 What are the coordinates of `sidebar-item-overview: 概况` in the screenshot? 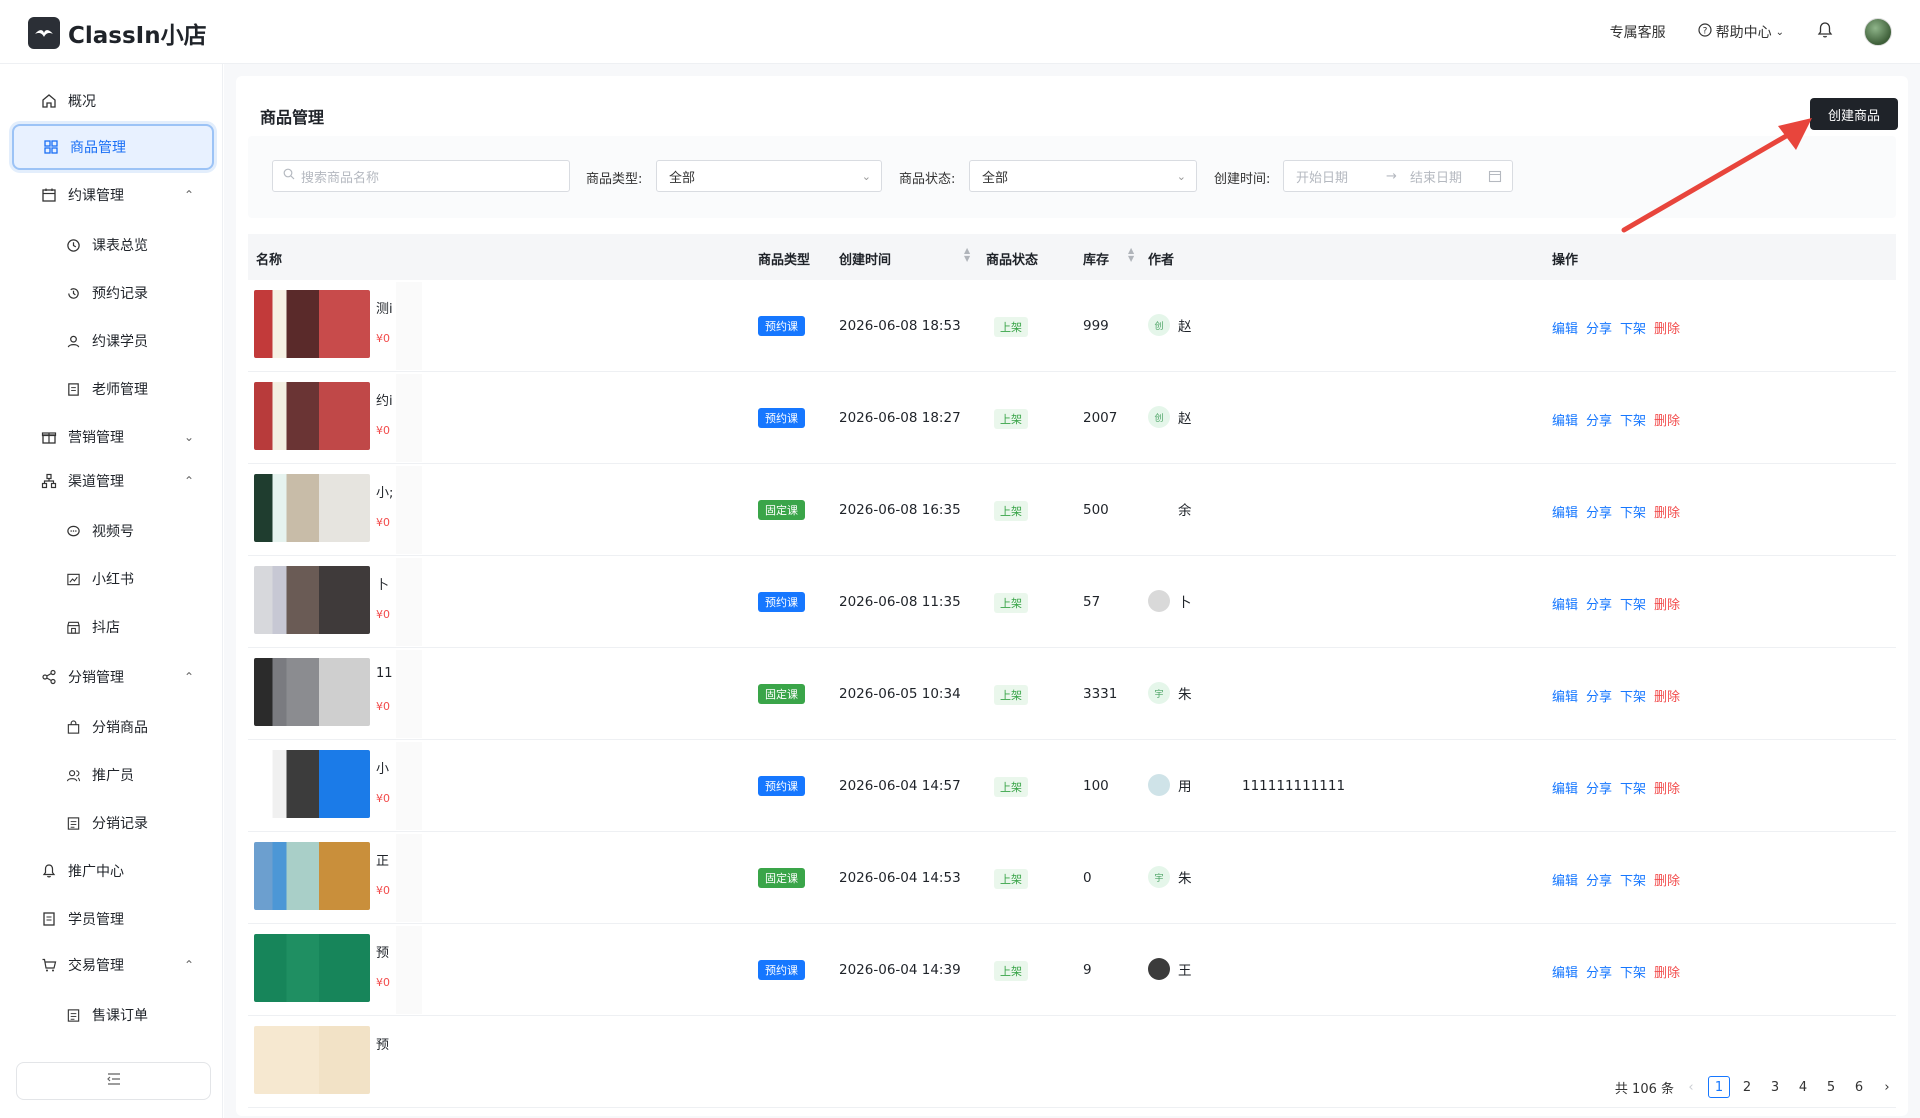 It's located at (113, 101).